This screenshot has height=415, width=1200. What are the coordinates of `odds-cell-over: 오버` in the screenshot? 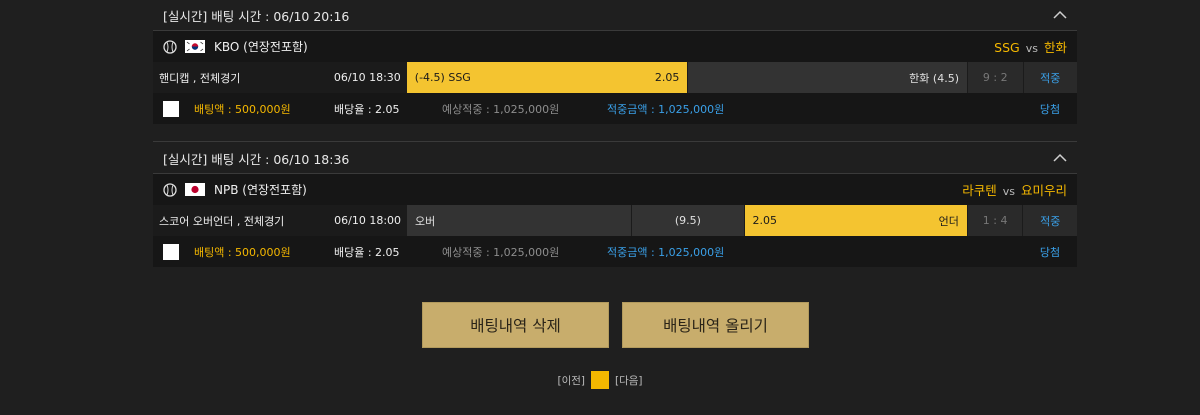 It's located at (519, 220).